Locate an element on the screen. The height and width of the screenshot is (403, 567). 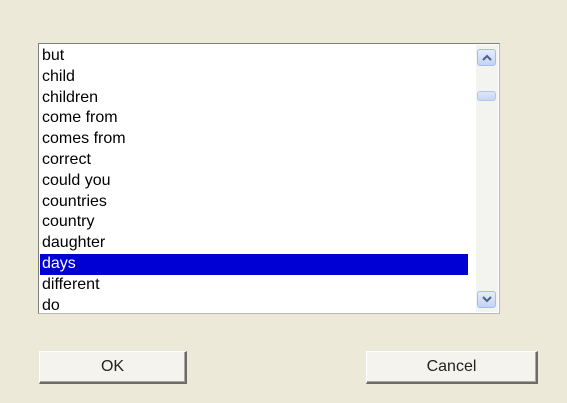
list-item: children is located at coordinates (254, 98).